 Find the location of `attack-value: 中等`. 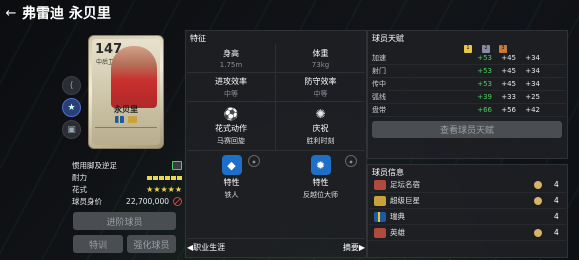

attack-value: 中等 is located at coordinates (231, 93).